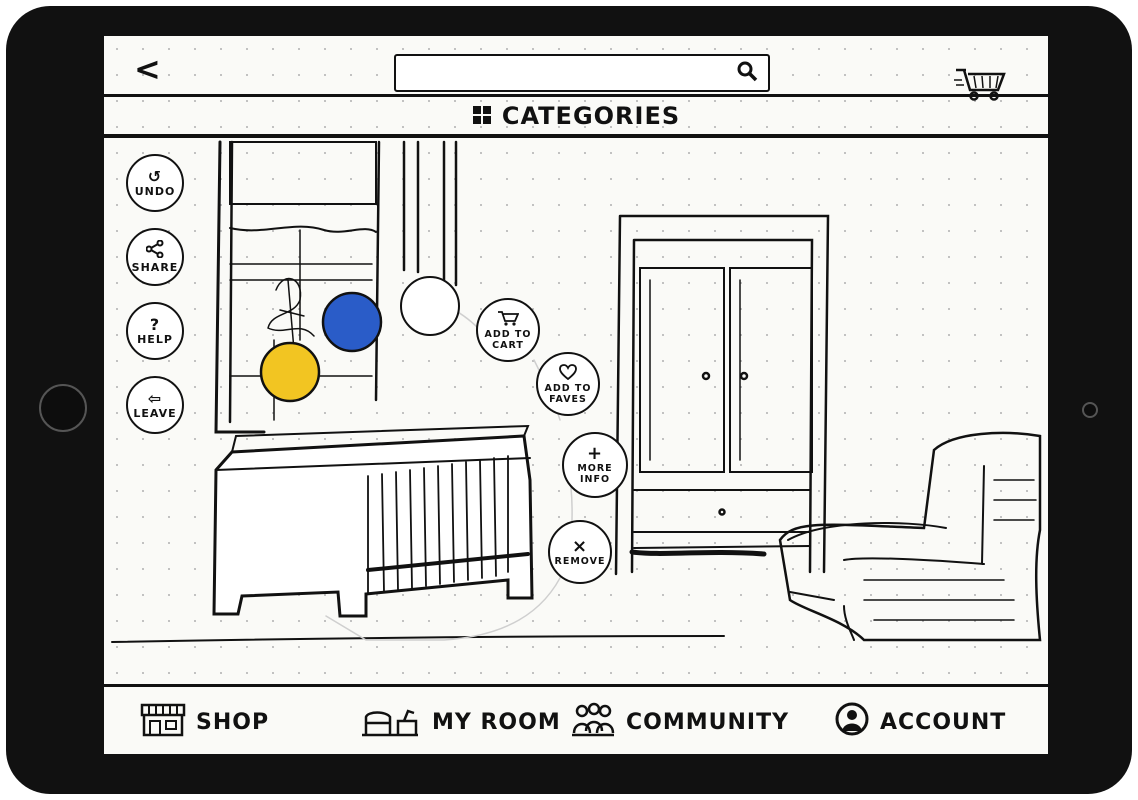 Image resolution: width=1138 pixels, height=800 pixels. Describe the element at coordinates (568, 388) in the screenshot. I see `add-to-faves-line1: ADD TO` at that location.